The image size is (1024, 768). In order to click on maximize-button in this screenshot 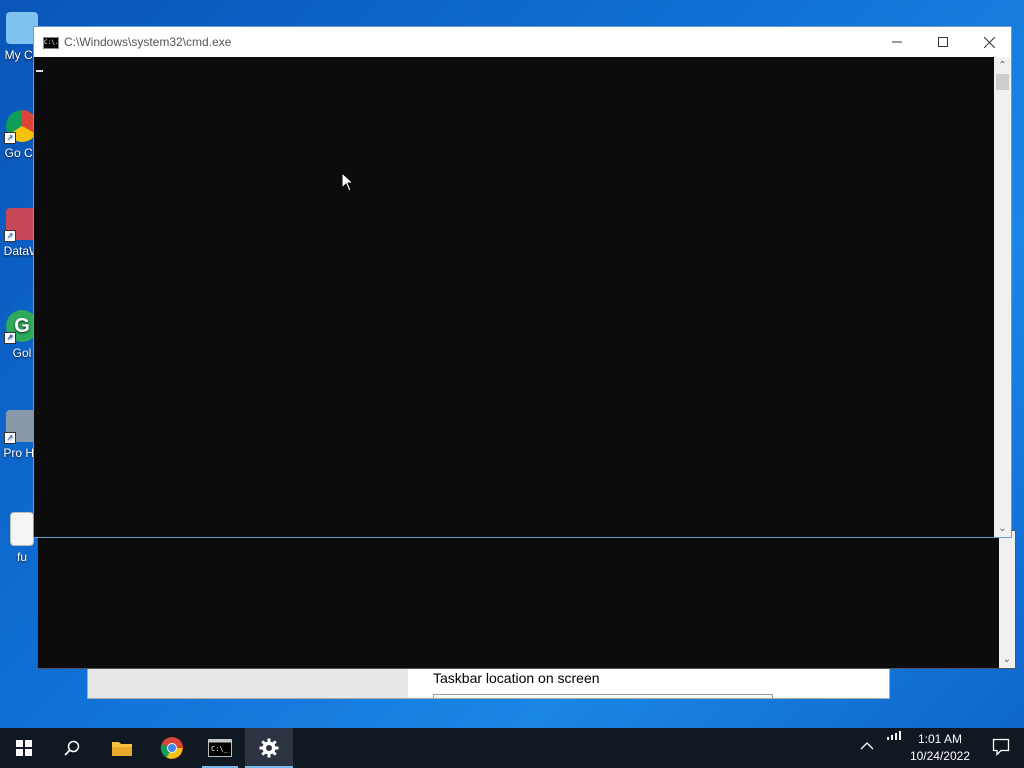, I will do `click(943, 42)`.